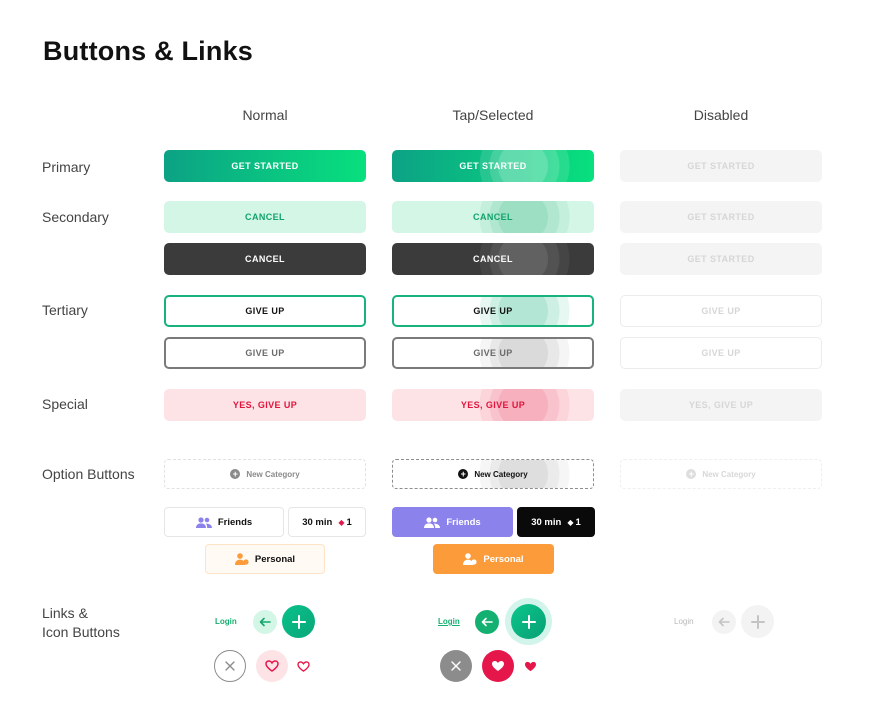 This screenshot has height=723, width=887. Describe the element at coordinates (684, 621) in the screenshot. I see `login-link-disabled: Login` at that location.